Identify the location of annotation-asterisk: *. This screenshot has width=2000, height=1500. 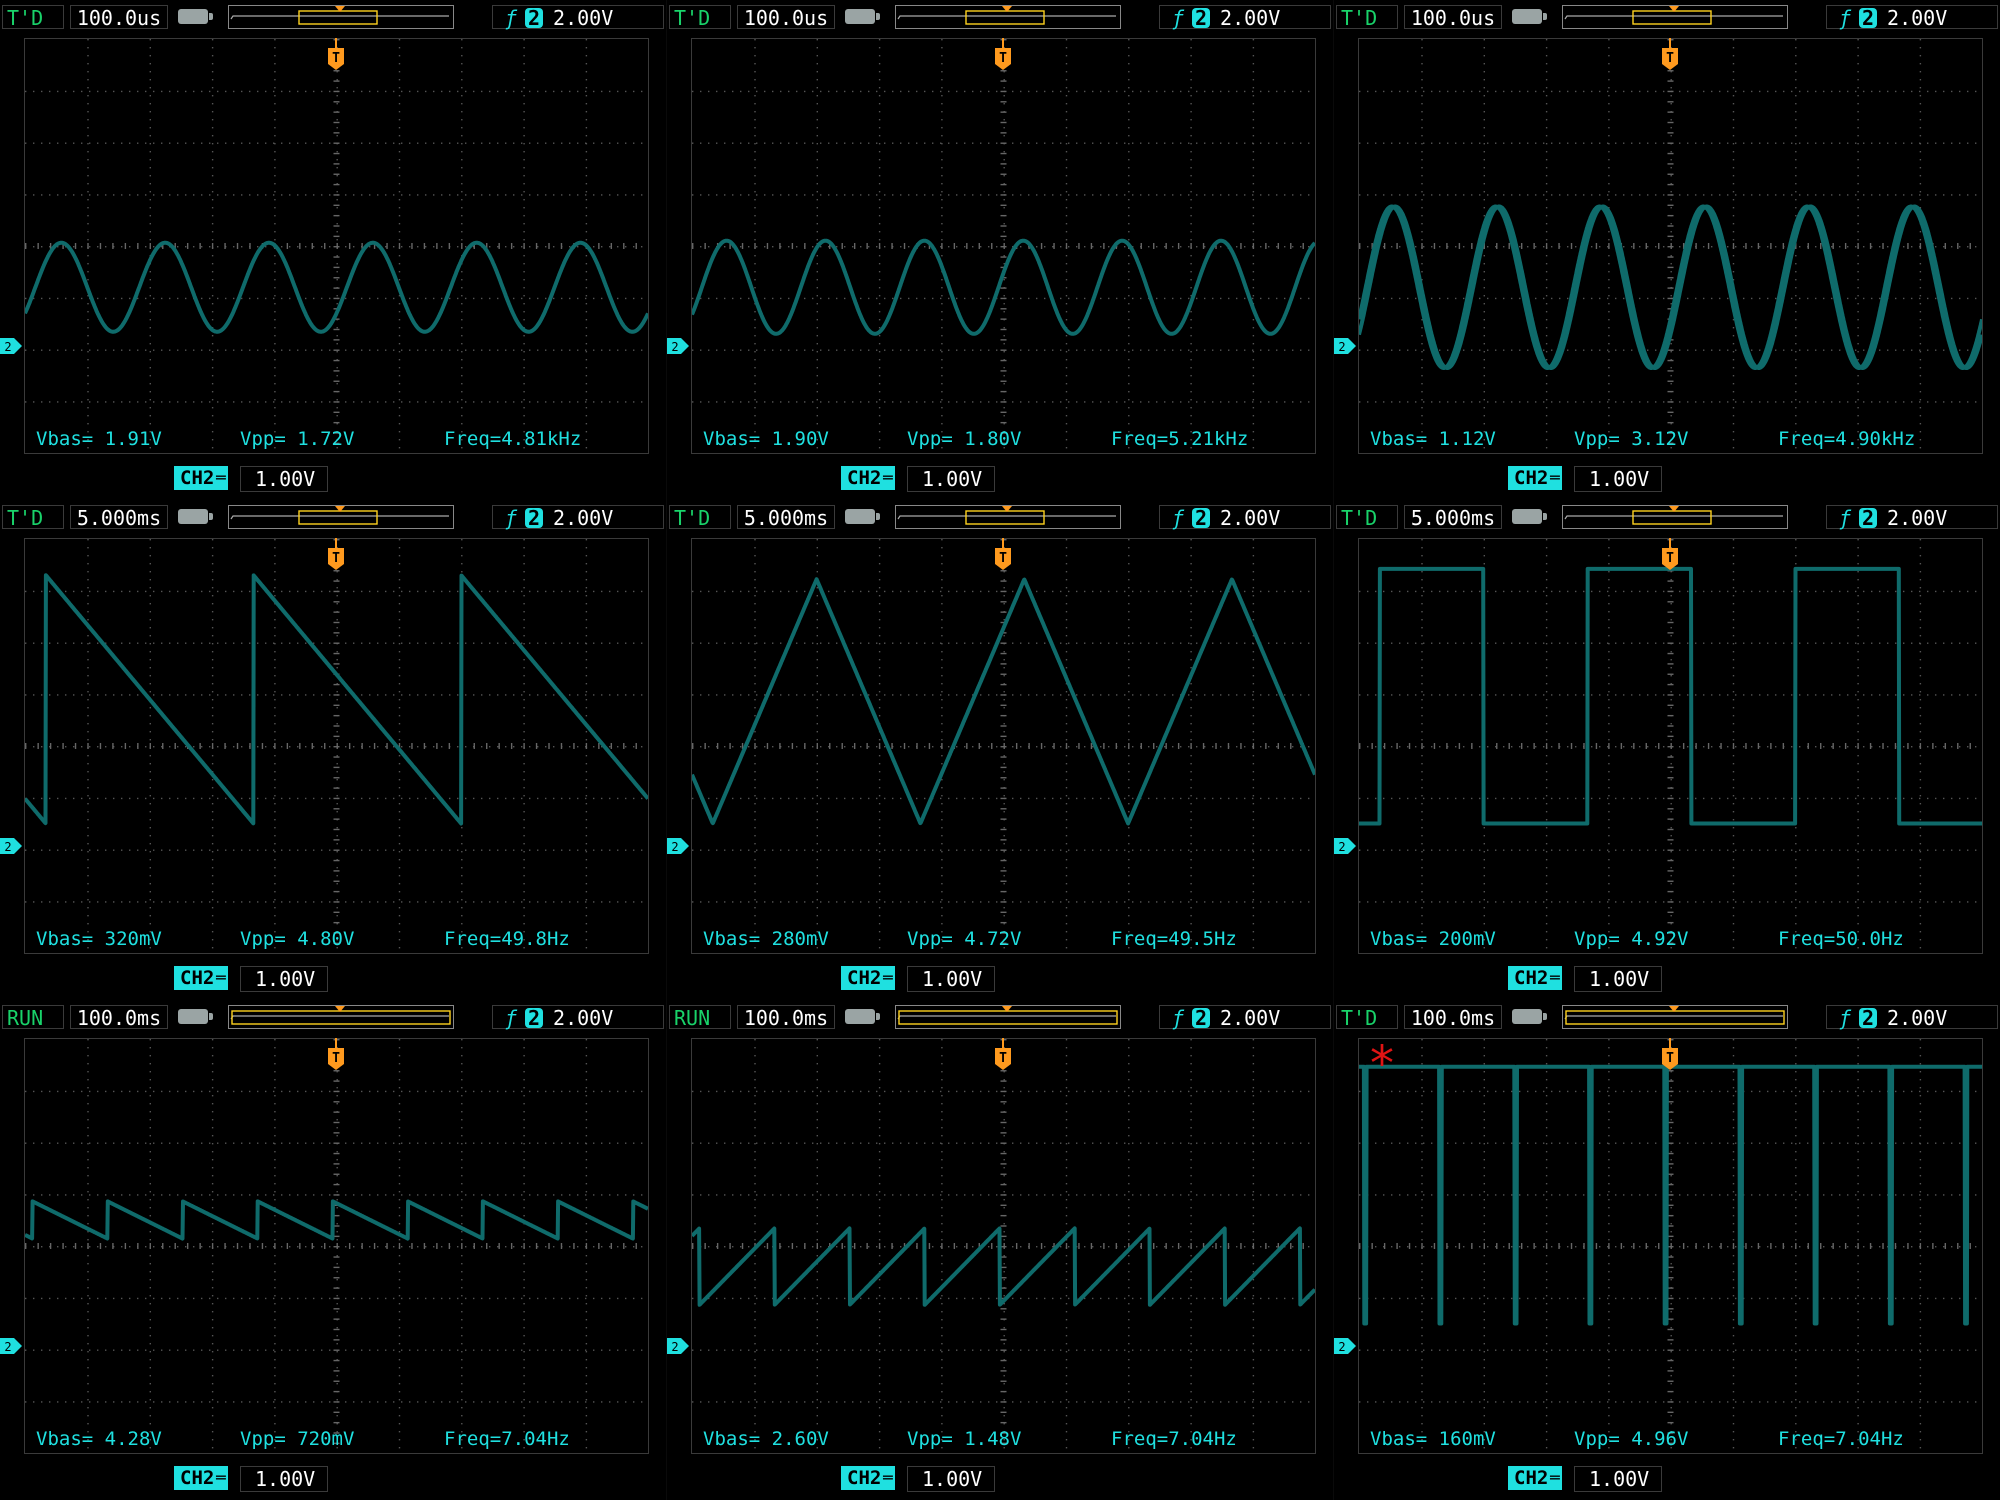
(1382, 1064).